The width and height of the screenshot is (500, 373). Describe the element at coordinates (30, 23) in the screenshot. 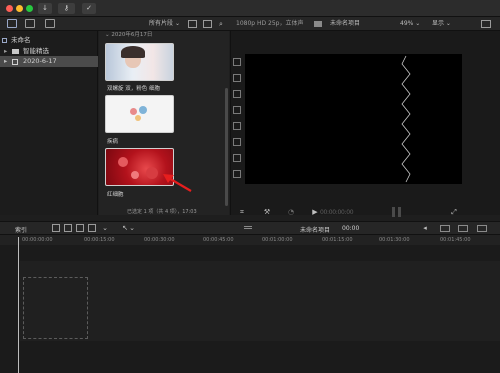

I see `photos-audio-icon` at that location.